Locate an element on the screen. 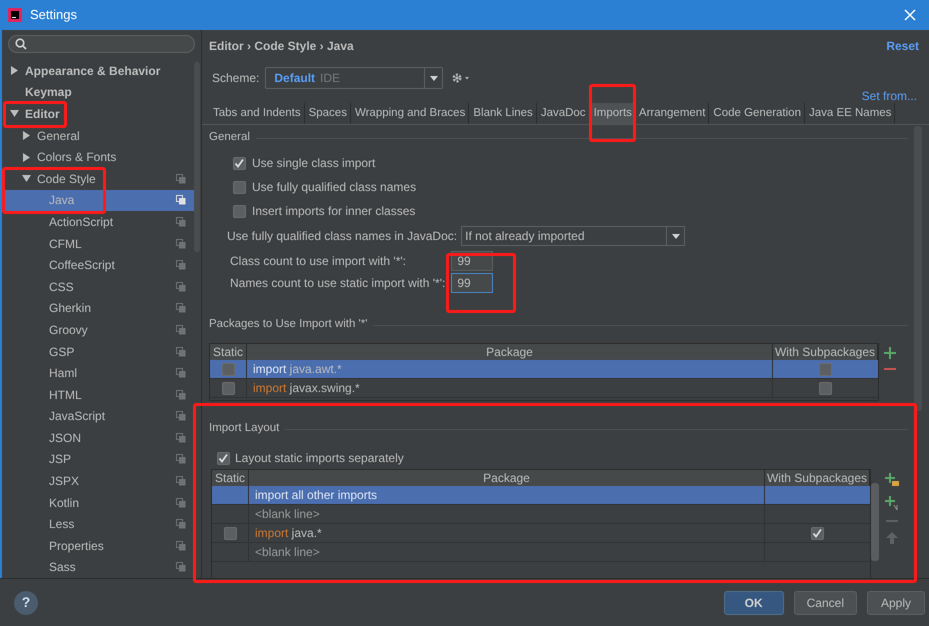 Image resolution: width=929 pixels, height=626 pixels. window-title: Settings is located at coordinates (54, 15).